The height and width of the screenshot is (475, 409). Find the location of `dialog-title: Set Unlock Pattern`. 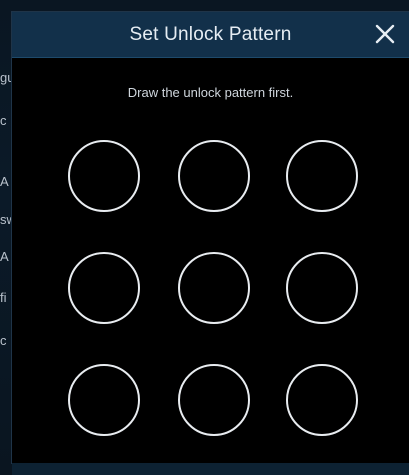

dialog-title: Set Unlock Pattern is located at coordinates (210, 34).